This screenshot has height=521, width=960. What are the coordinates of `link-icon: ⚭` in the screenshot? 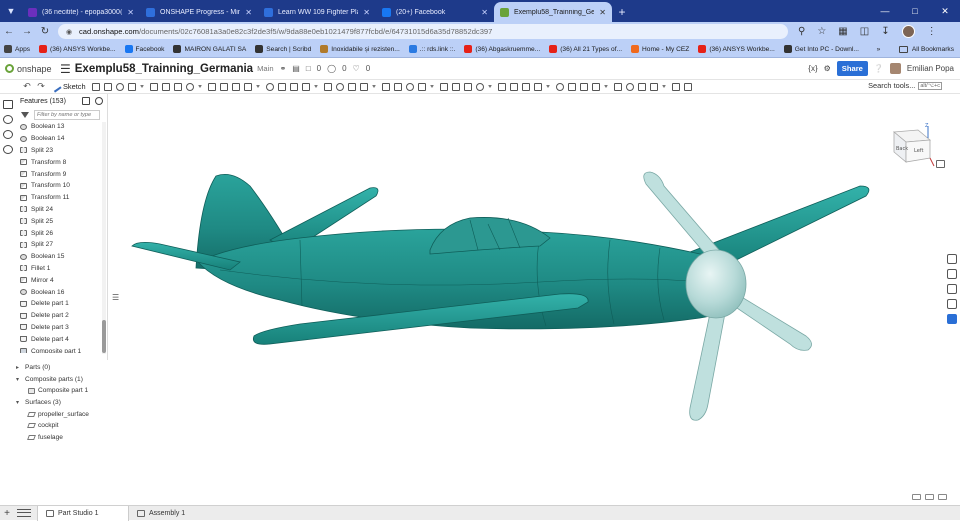 It's located at (283, 68).